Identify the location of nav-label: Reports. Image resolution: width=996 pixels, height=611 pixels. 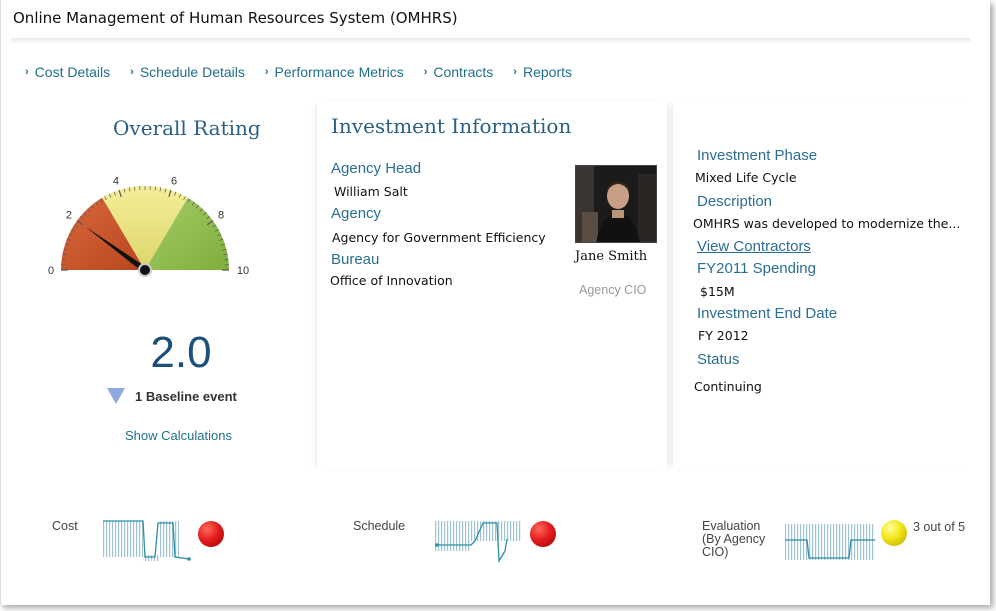
(547, 72).